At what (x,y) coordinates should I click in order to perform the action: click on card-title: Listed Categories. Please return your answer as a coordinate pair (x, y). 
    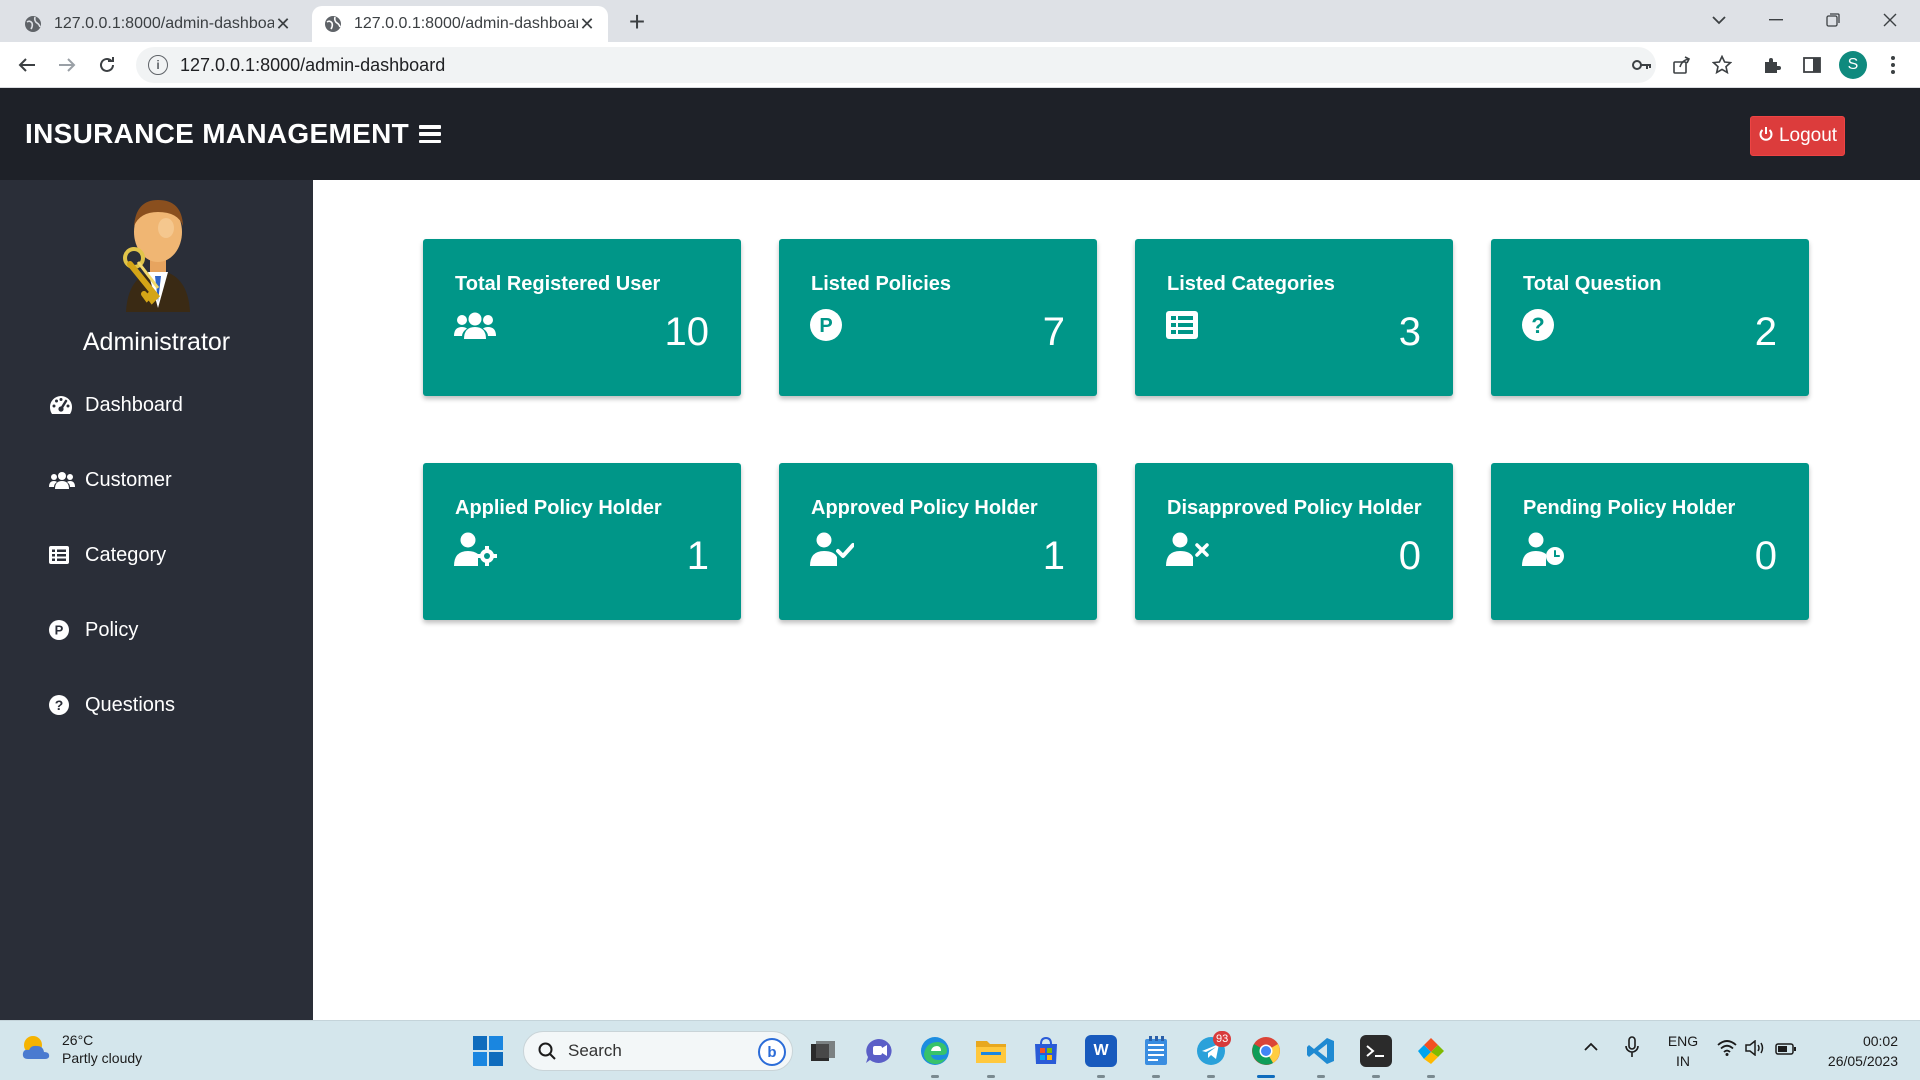
    Looking at the image, I should click on (1251, 284).